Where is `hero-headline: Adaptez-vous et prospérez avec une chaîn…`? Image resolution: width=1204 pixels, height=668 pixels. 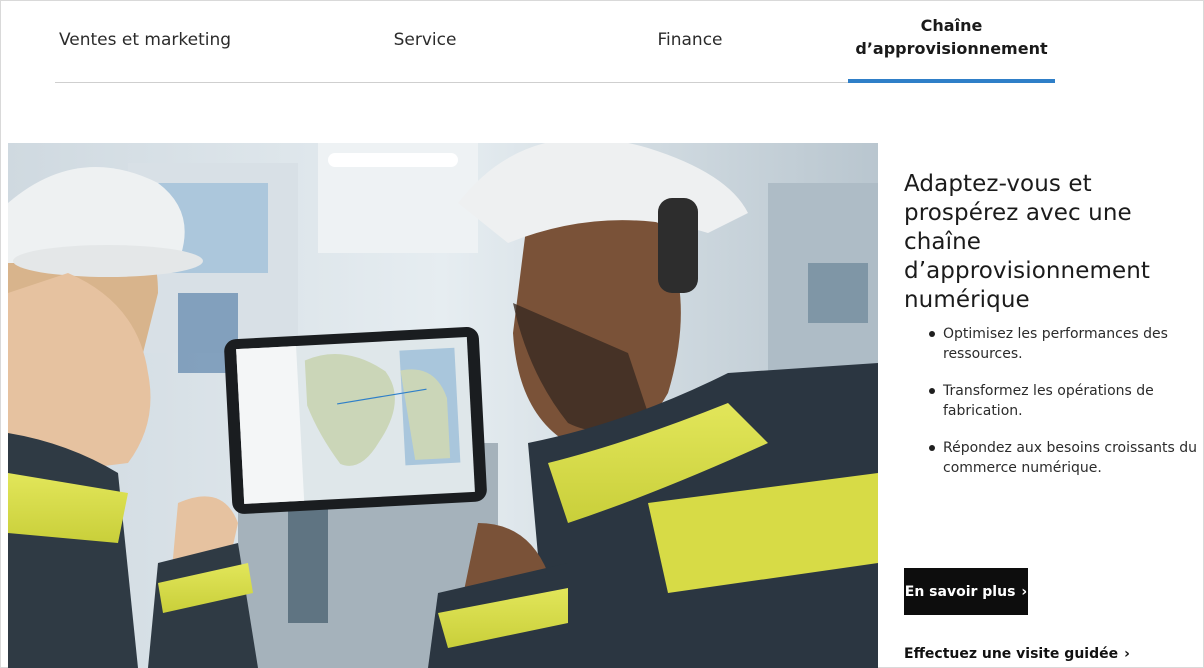
hero-headline: Adaptez-vous et prospérez avec une chaîn… is located at coordinates (1027, 242).